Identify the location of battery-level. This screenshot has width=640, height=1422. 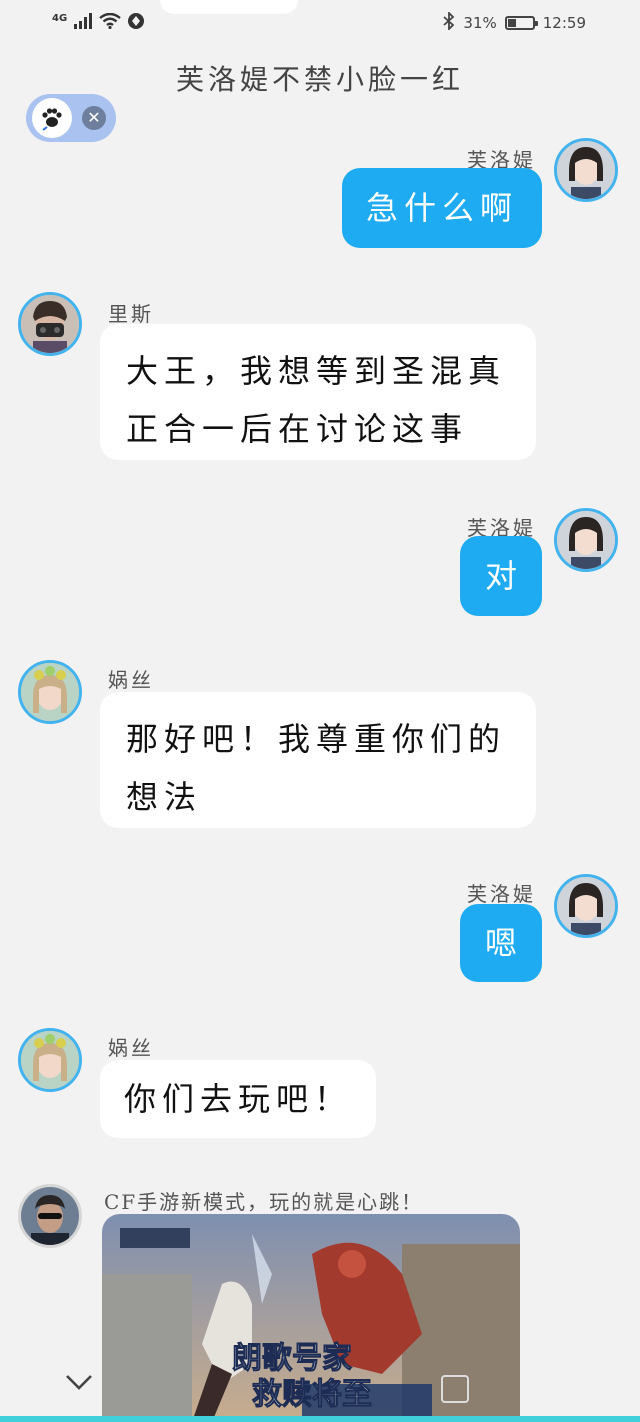
(511, 23).